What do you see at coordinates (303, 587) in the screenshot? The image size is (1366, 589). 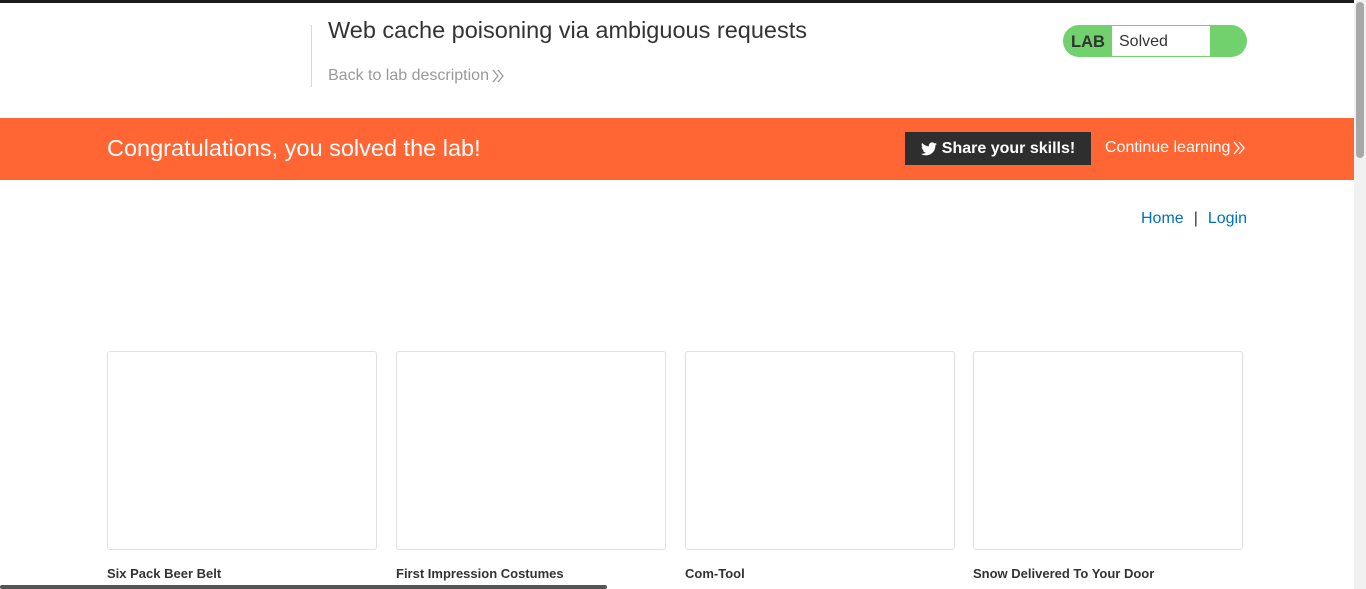 I see `horizontal-scrollbar-thumb` at bounding box center [303, 587].